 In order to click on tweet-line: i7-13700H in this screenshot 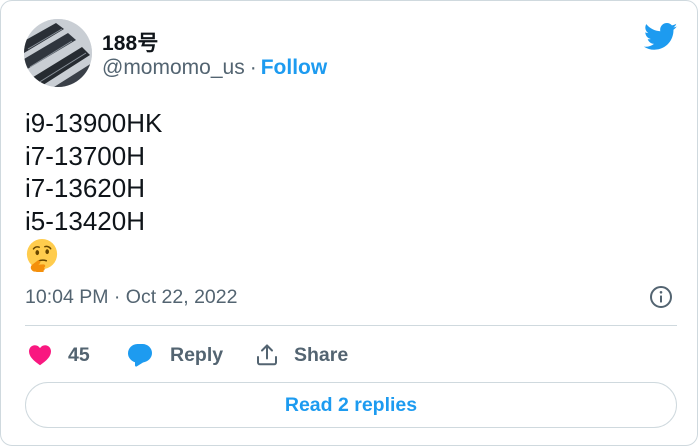, I will do `click(85, 155)`.